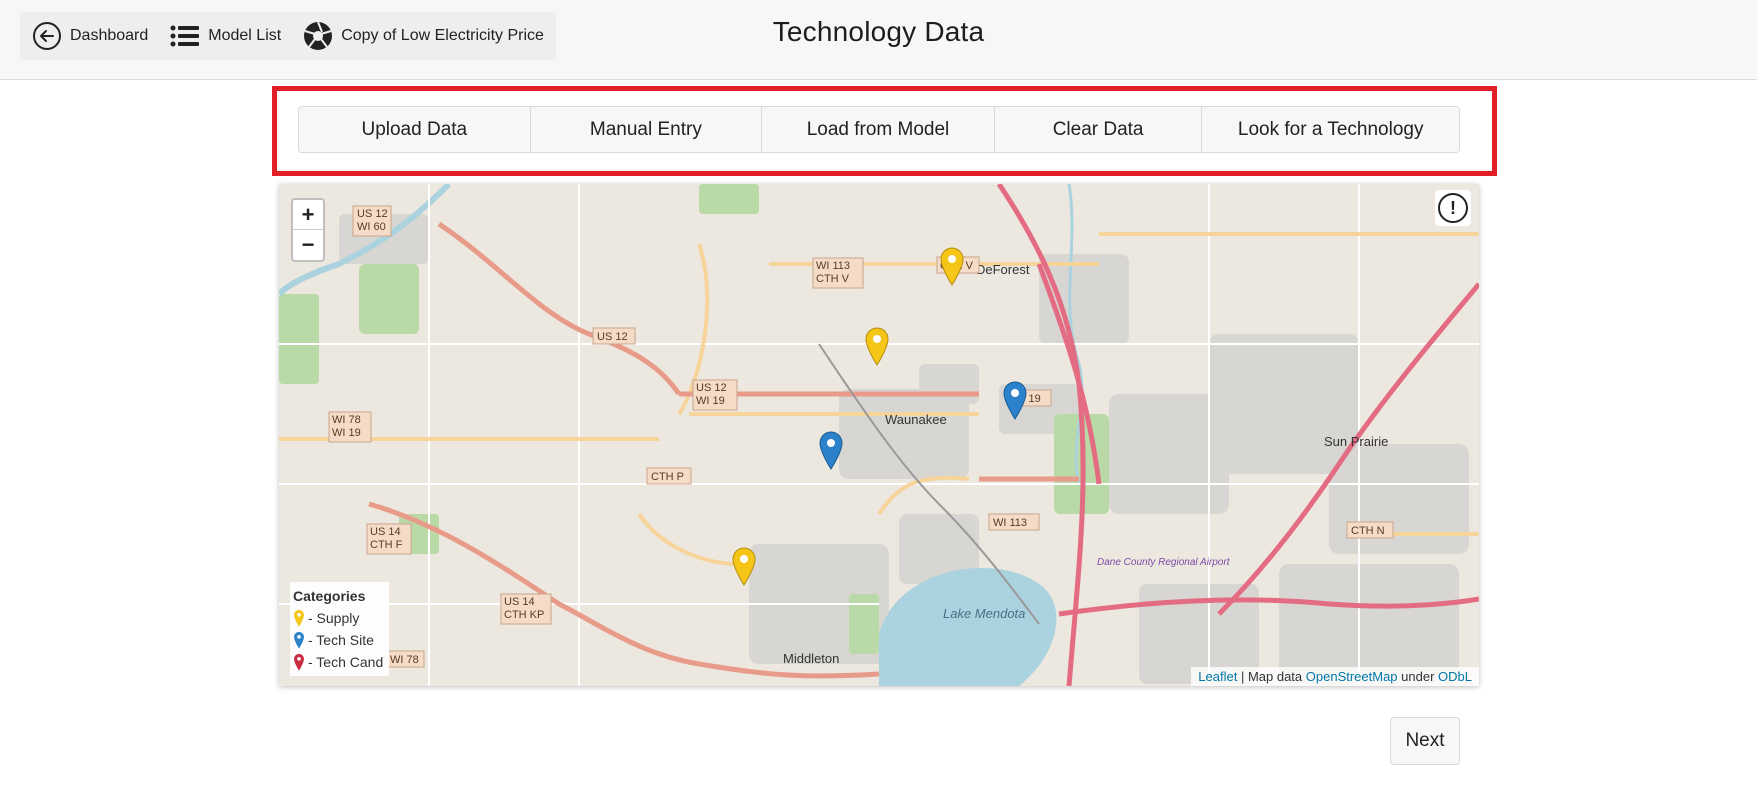 This screenshot has height=790, width=1757. I want to click on supply-pin-icon, so click(299, 618).